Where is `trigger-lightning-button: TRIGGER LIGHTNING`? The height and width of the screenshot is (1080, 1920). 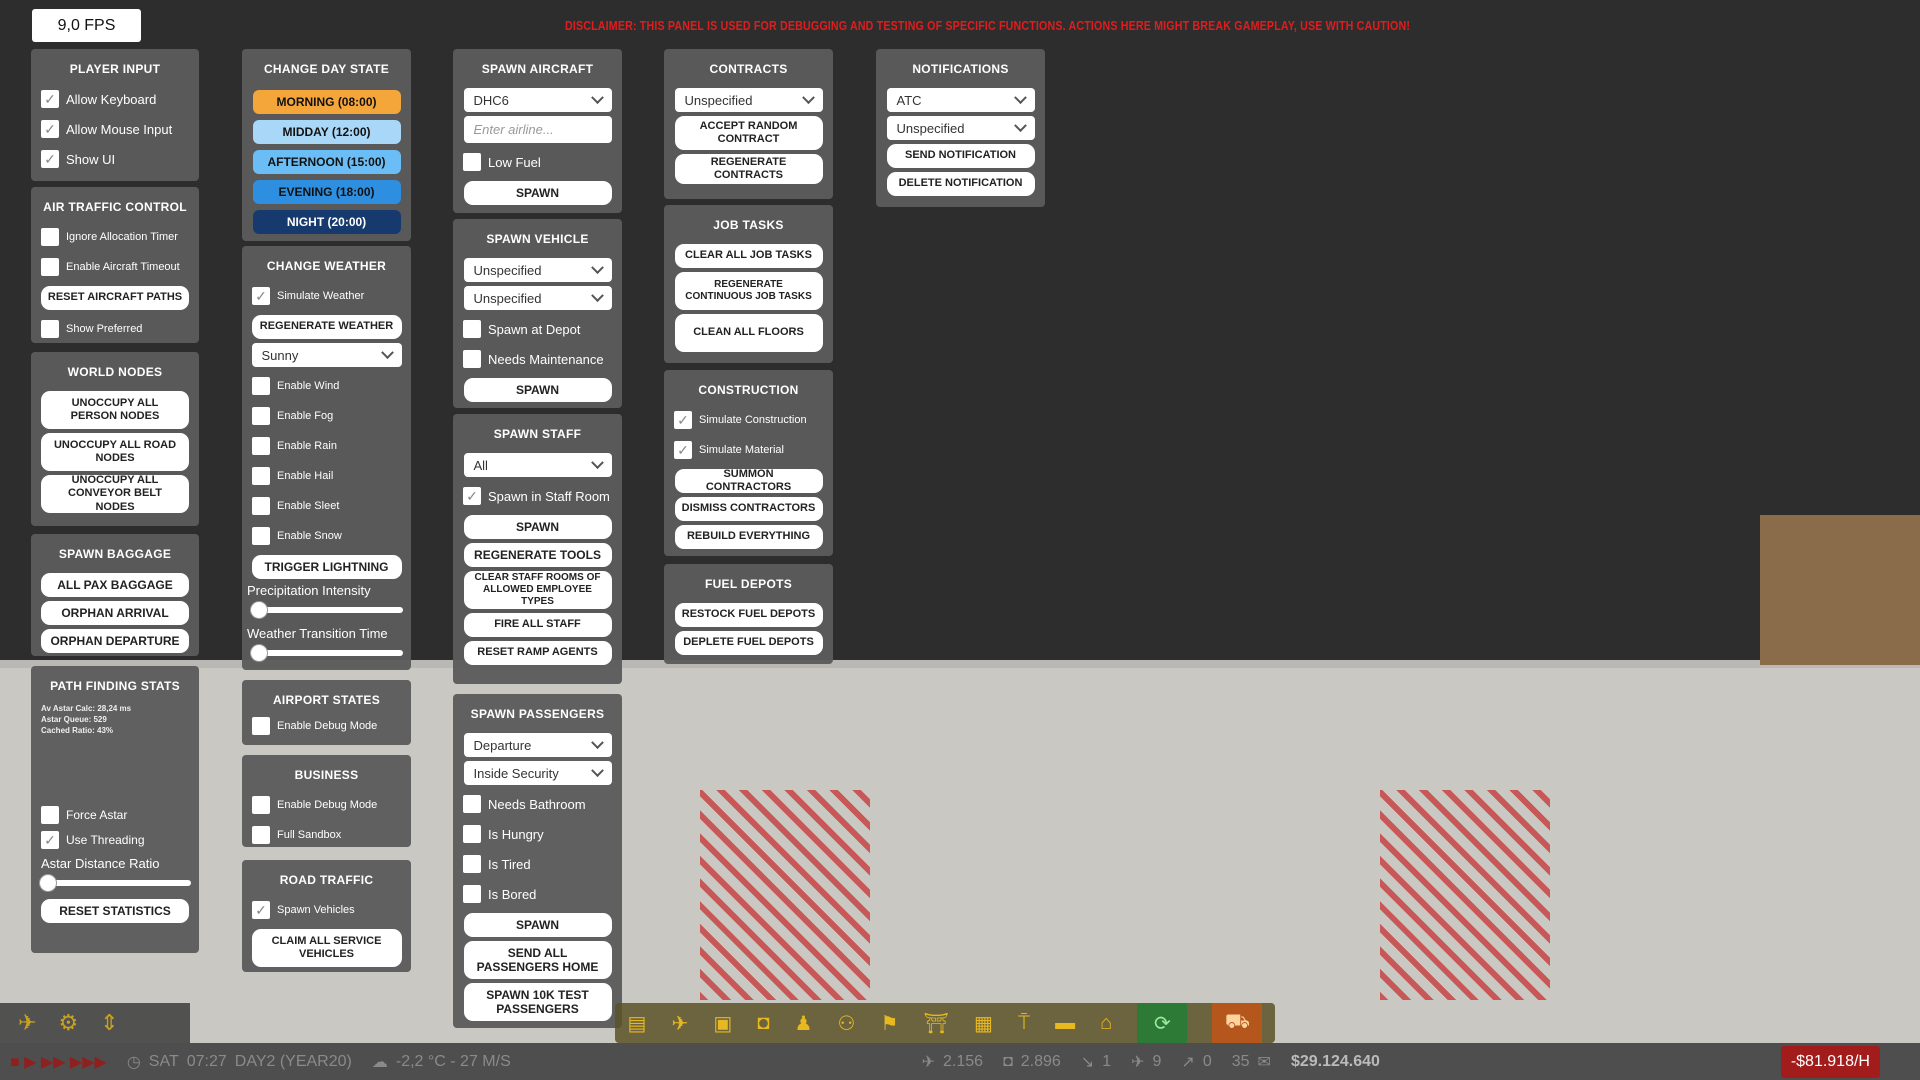 trigger-lightning-button: TRIGGER LIGHTNING is located at coordinates (326, 567).